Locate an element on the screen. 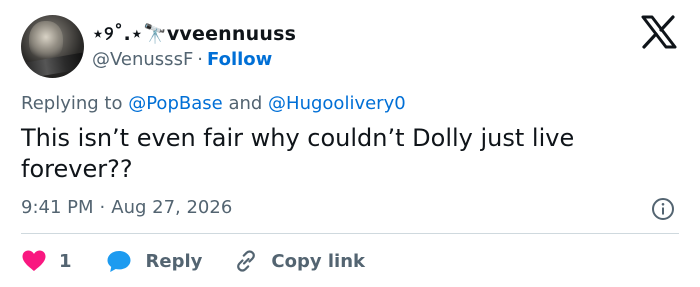 This screenshot has height=287, width=700. replying-to-prefix: Replying to is located at coordinates (72, 103).